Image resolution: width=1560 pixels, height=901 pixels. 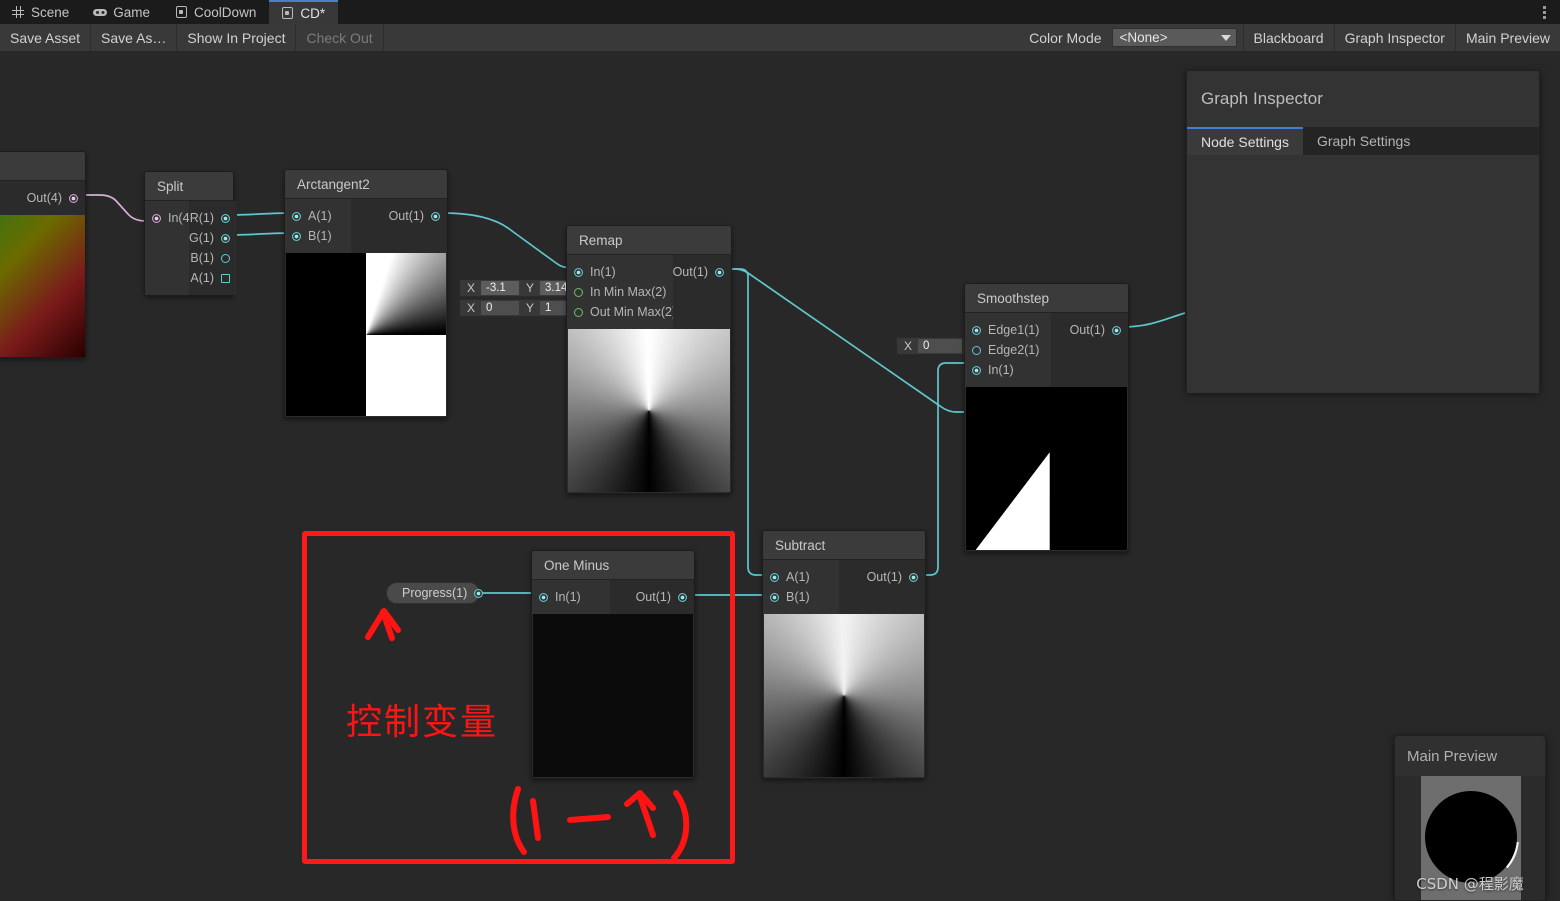 I want to click on show-in-project-button: Show In Project, so click(x=237, y=37).